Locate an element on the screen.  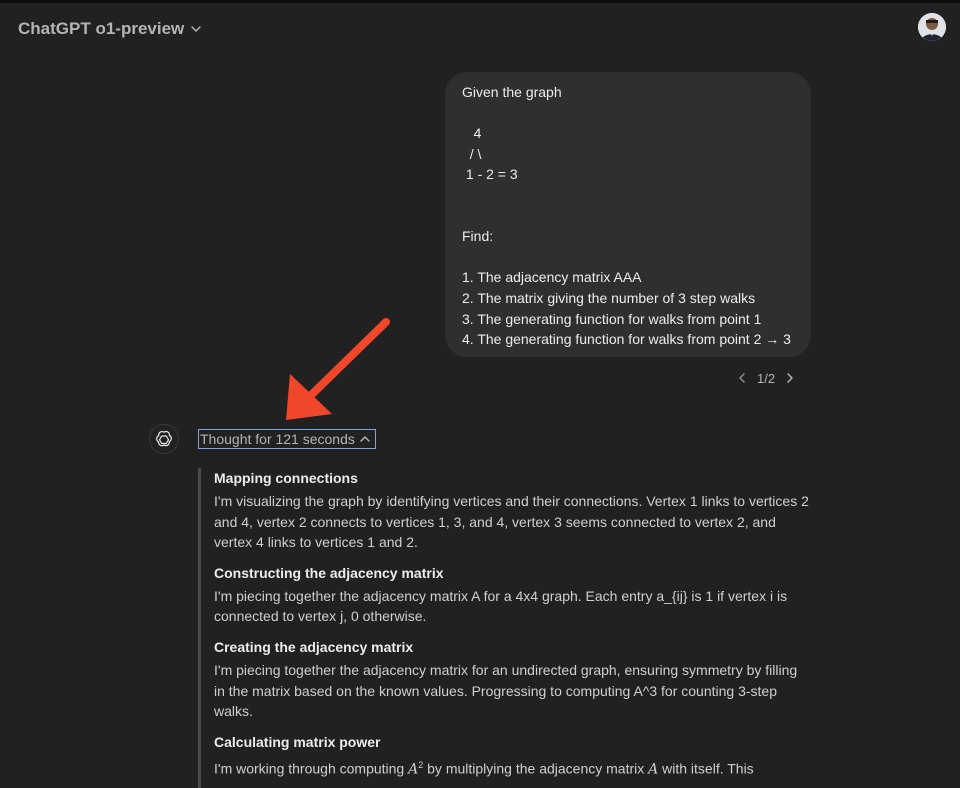
step-text: with itself. This is located at coordinates (706, 768).